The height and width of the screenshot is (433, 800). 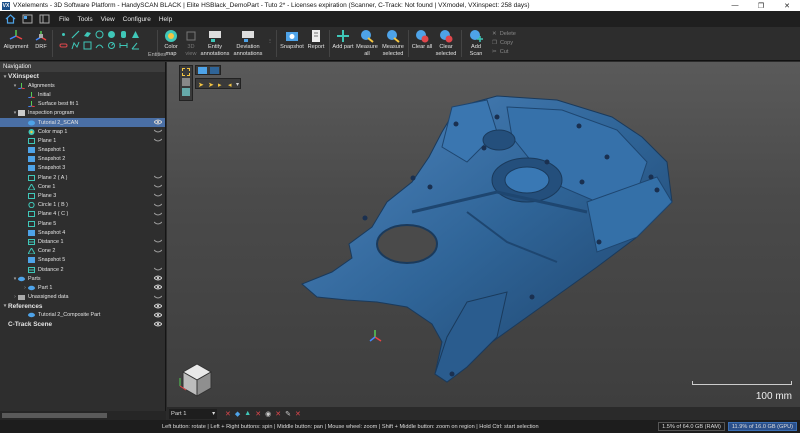 I want to click on circle-entity-icon, so click(x=99, y=34).